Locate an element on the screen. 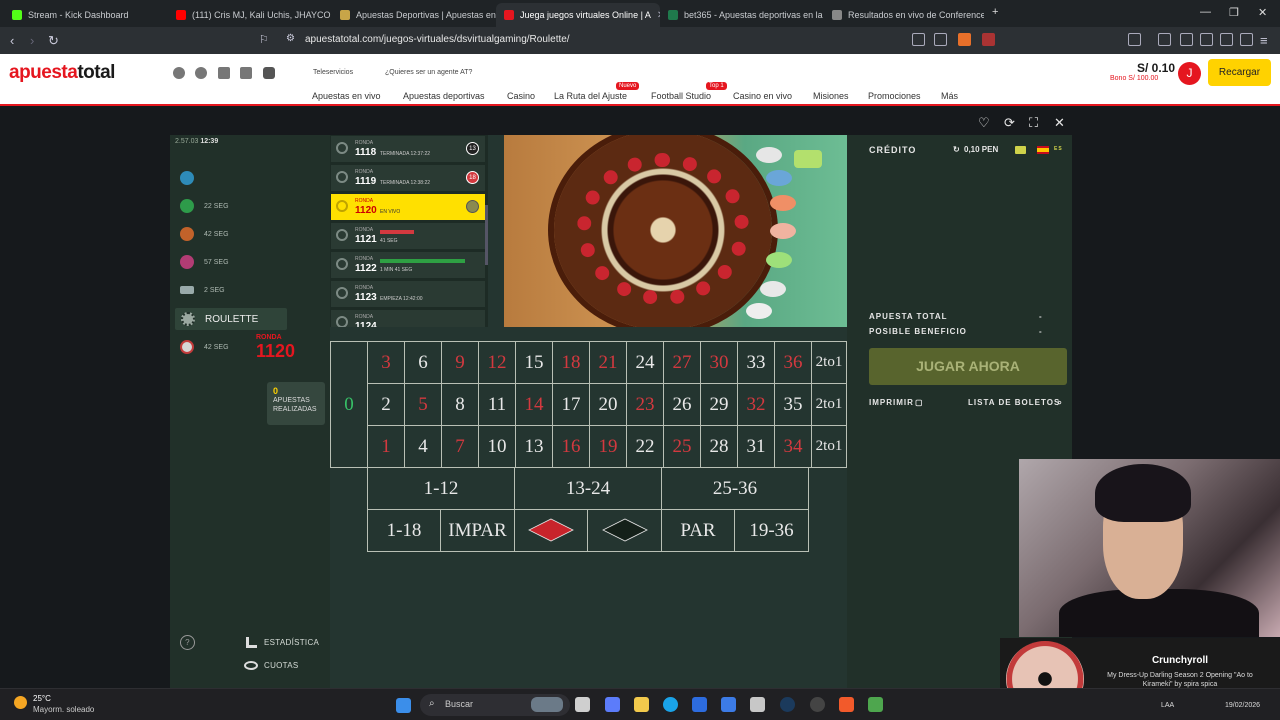  nav-mas: Más is located at coordinates (949, 96).